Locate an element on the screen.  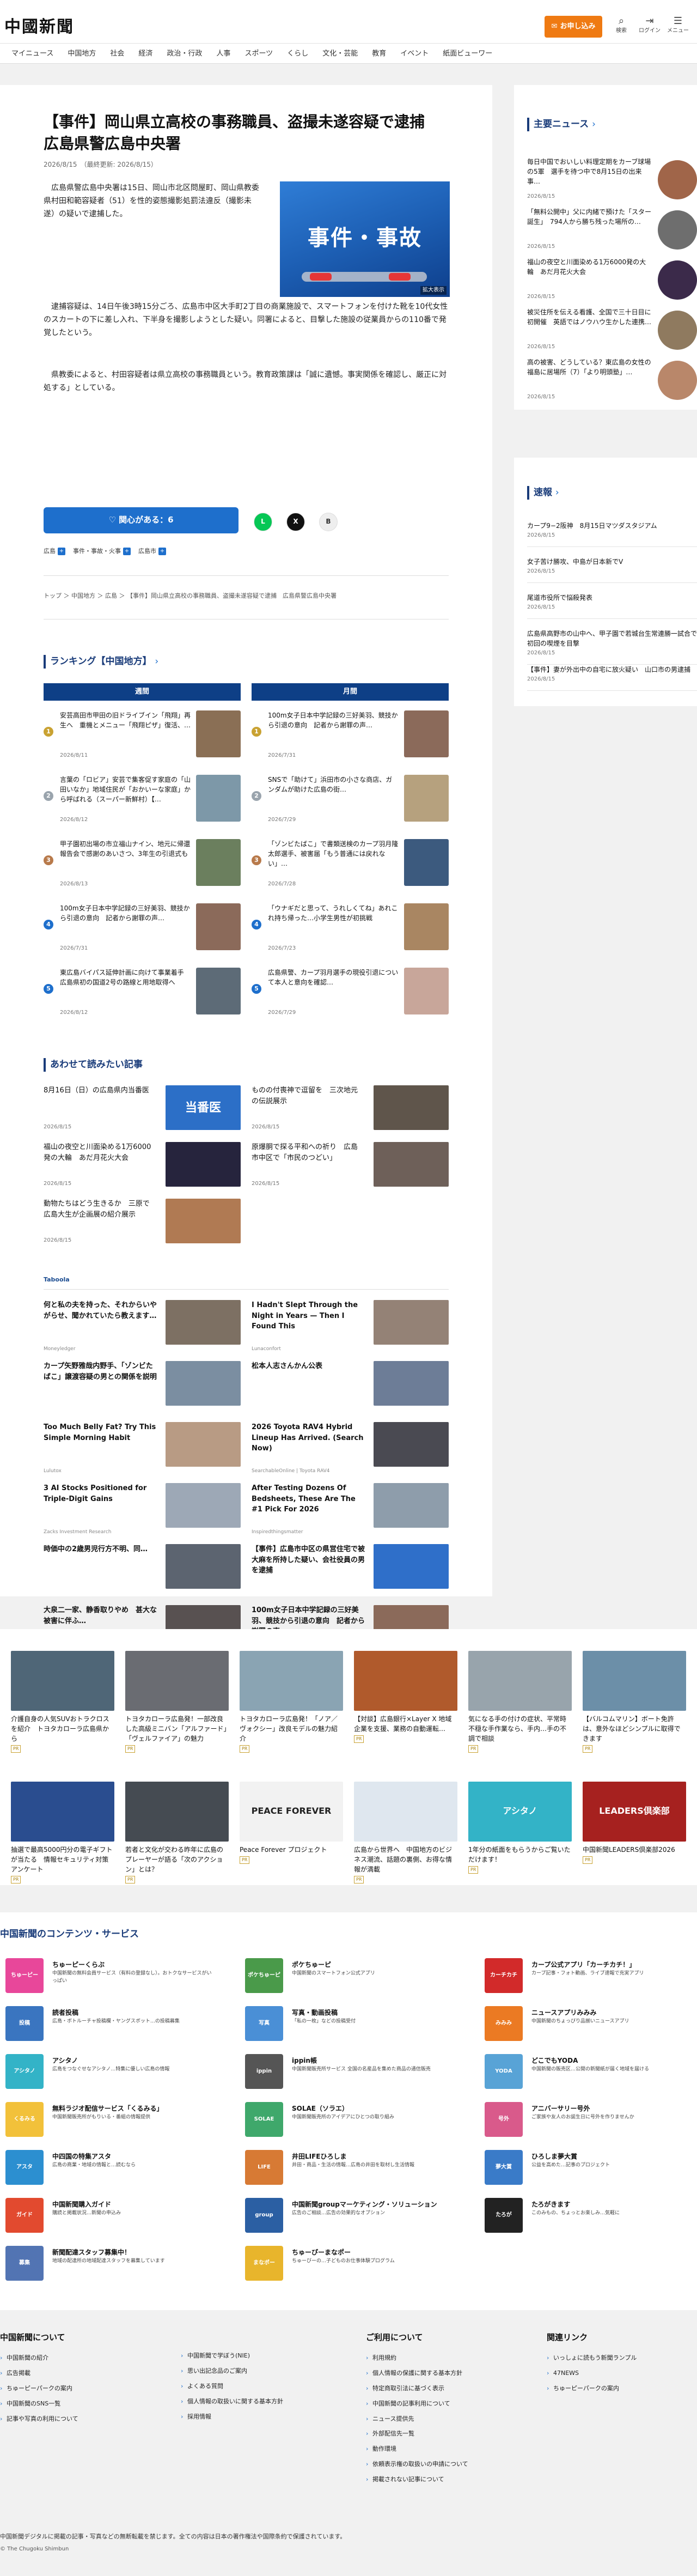
service-item: LIFE 井田LIFEひろしま 井田・商品・生活の情報…広島の井田を取材し生活情報 is located at coordinates (360, 2169).